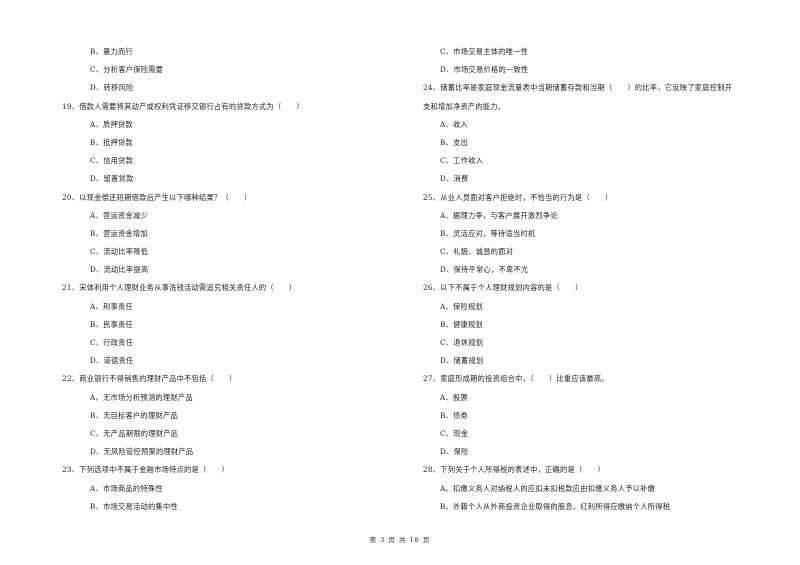  I want to click on answer-option: C、现金, so click(454, 433).